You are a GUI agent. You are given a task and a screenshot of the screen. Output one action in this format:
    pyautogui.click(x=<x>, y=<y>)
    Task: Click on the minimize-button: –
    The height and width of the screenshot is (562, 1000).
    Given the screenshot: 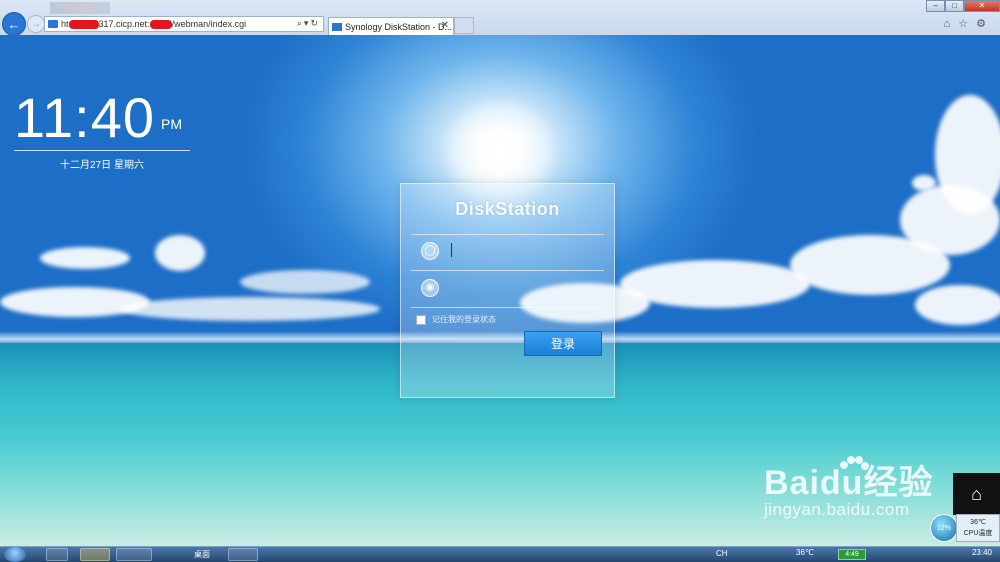 What is the action you would take?
    pyautogui.click(x=935, y=6)
    